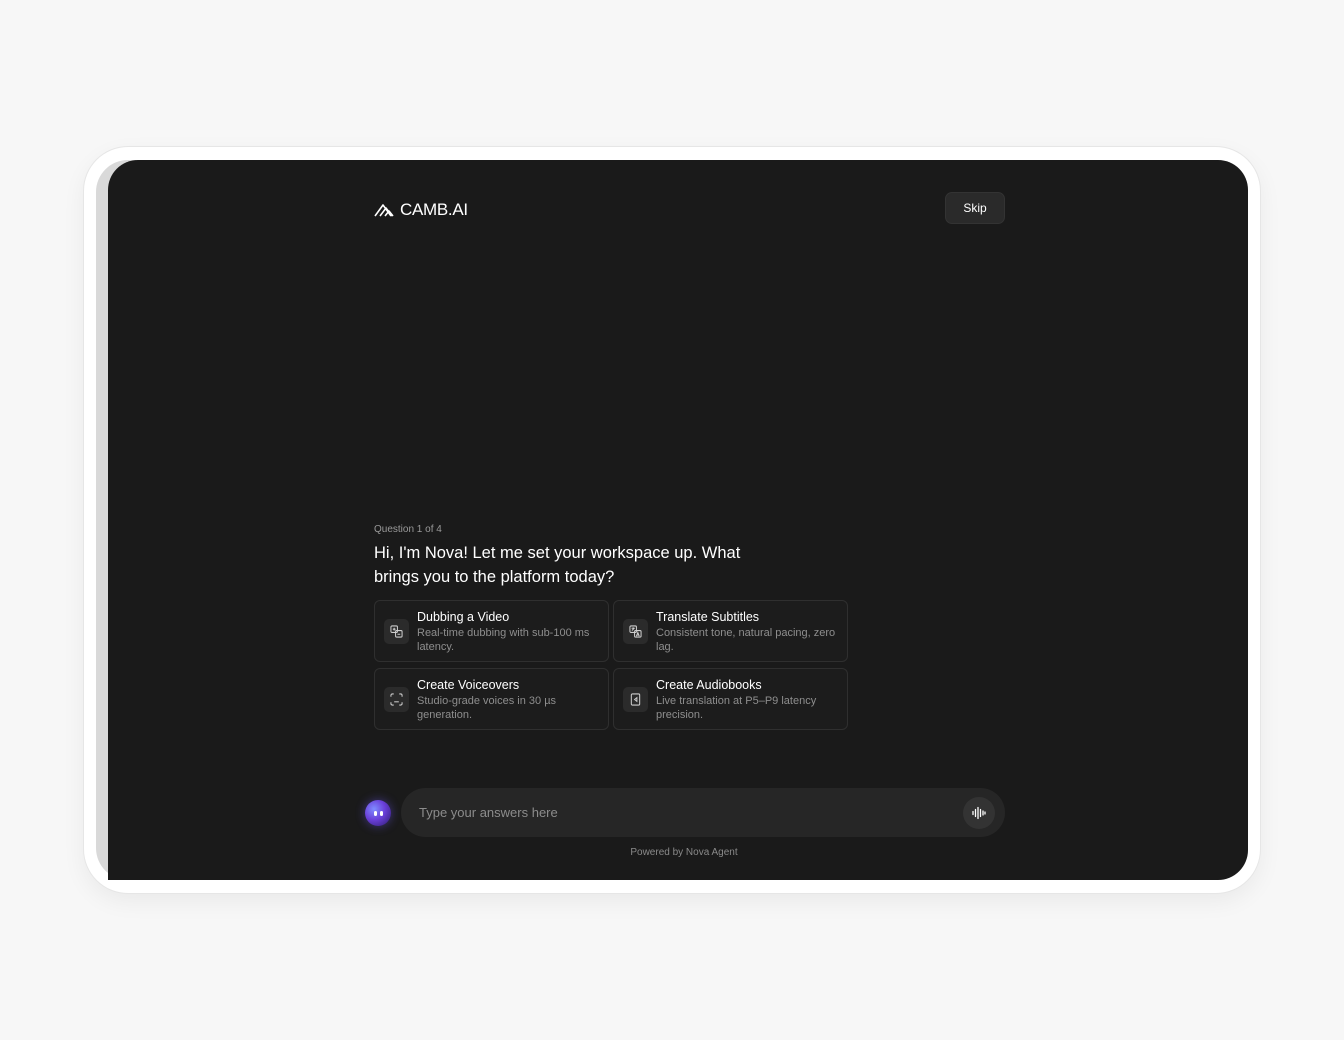 This screenshot has height=1040, width=1344. Describe the element at coordinates (487, 708) in the screenshot. I see `option-description: Studio-grade voices in 30 µs generation.` at that location.